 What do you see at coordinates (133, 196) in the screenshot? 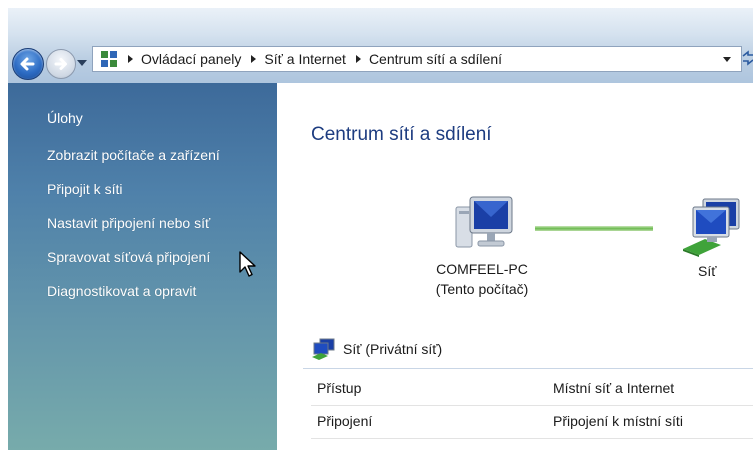
I see `task-connect-to-network: Připojit k síti` at bounding box center [133, 196].